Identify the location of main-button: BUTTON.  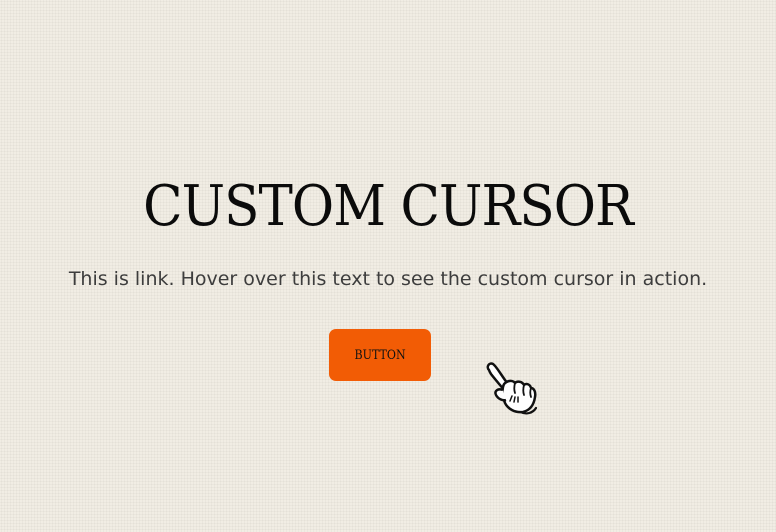
(380, 355).